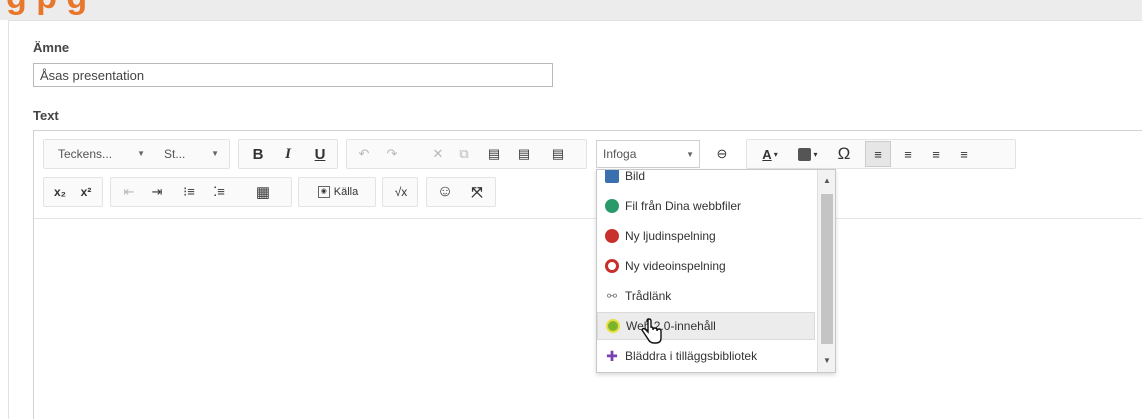 The width and height of the screenshot is (1142, 419). I want to click on source-button: ◉ Källa, so click(338, 192).